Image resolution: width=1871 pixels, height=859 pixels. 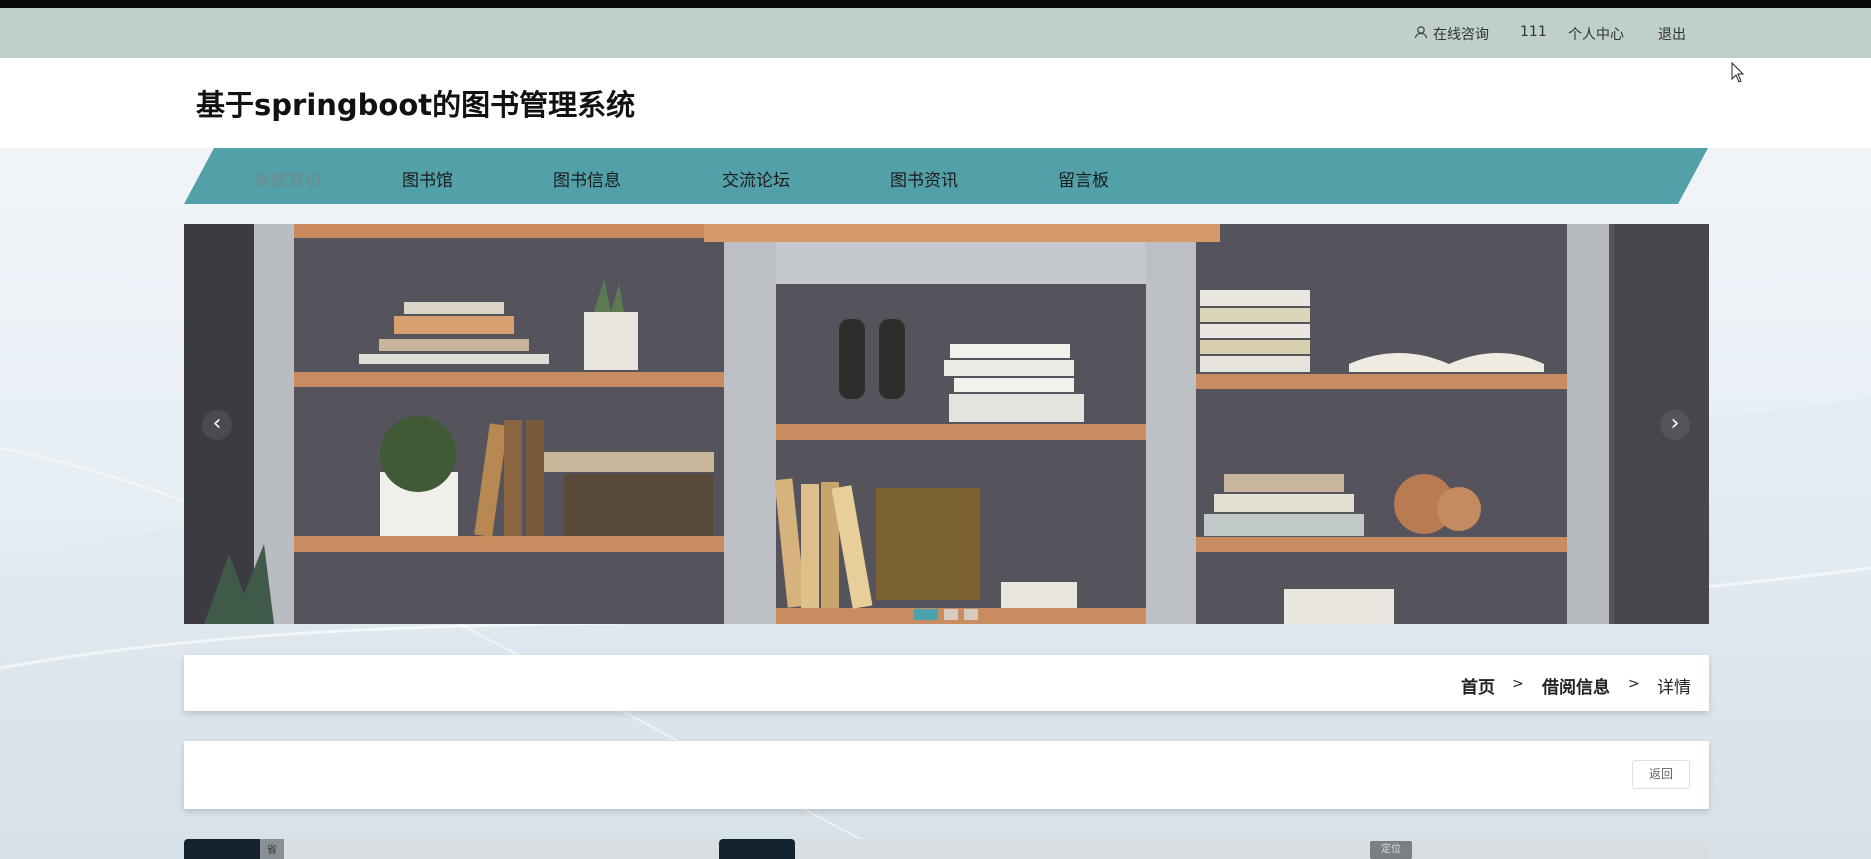 I want to click on nav-item-home: 系统首页, so click(x=288, y=178).